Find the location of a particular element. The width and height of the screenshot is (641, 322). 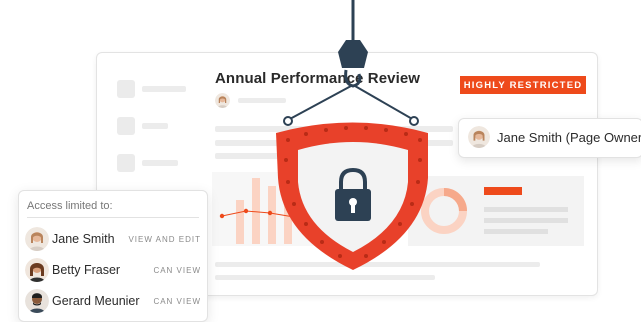

divider is located at coordinates (113, 217).